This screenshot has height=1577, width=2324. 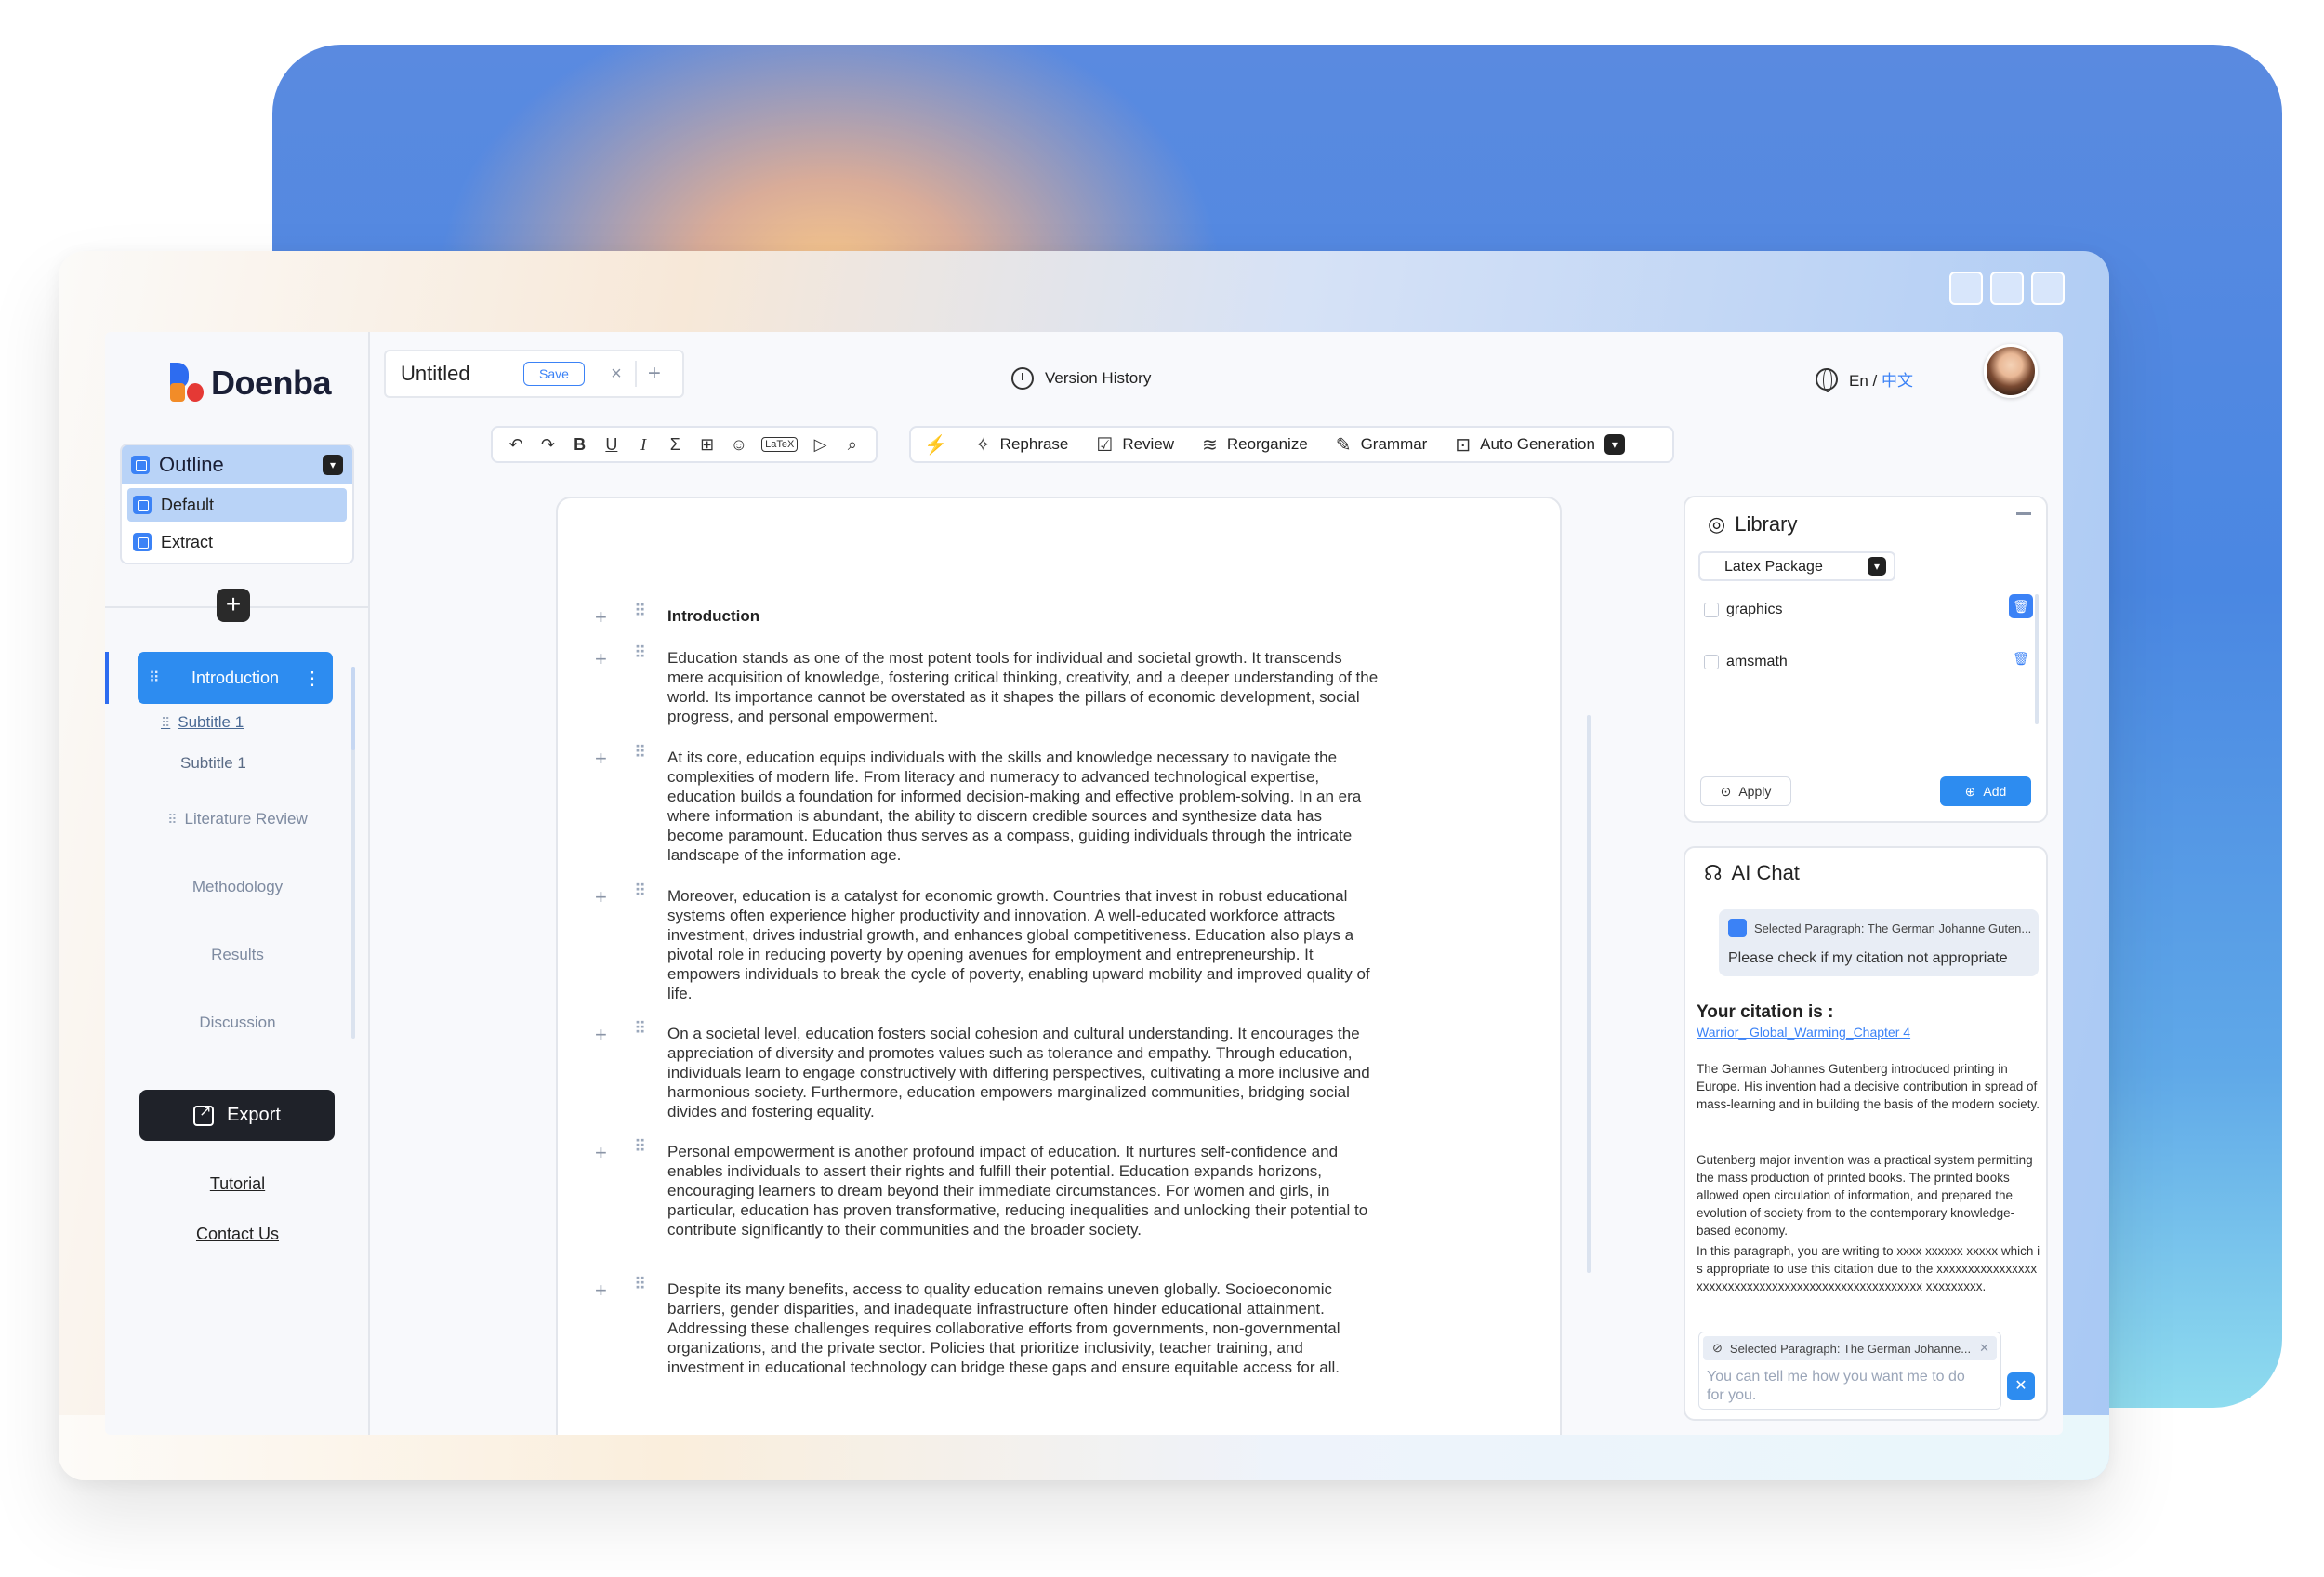 I want to click on document-tab: Untitled Save × +, so click(x=534, y=374).